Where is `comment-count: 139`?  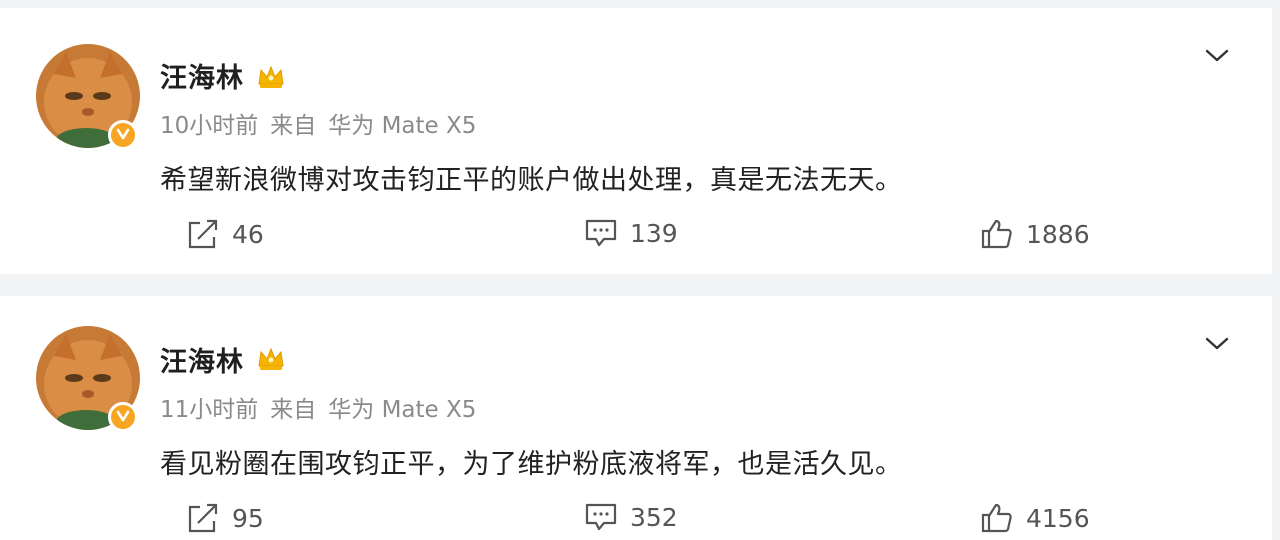
comment-count: 139 is located at coordinates (654, 233).